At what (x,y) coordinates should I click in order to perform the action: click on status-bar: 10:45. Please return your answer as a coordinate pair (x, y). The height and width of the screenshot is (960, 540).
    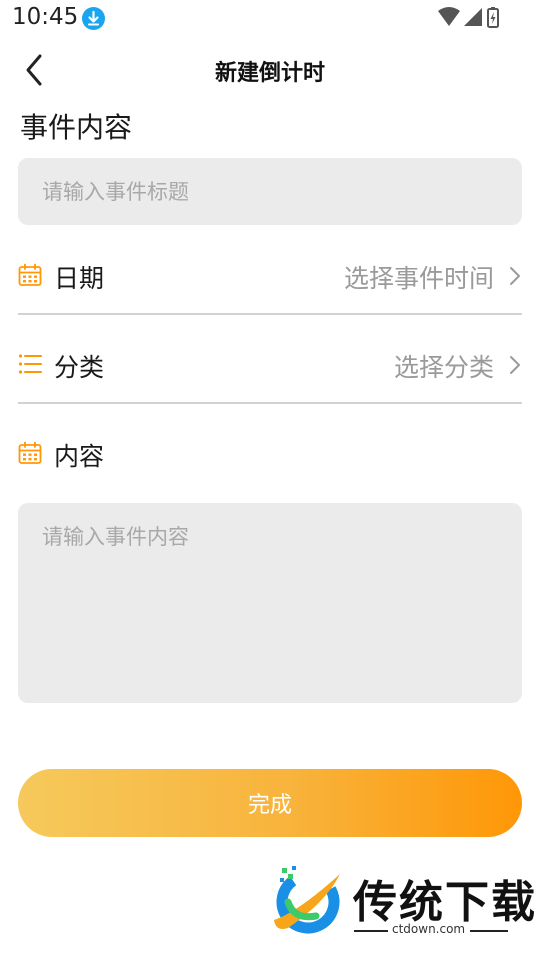
    Looking at the image, I should click on (270, 18).